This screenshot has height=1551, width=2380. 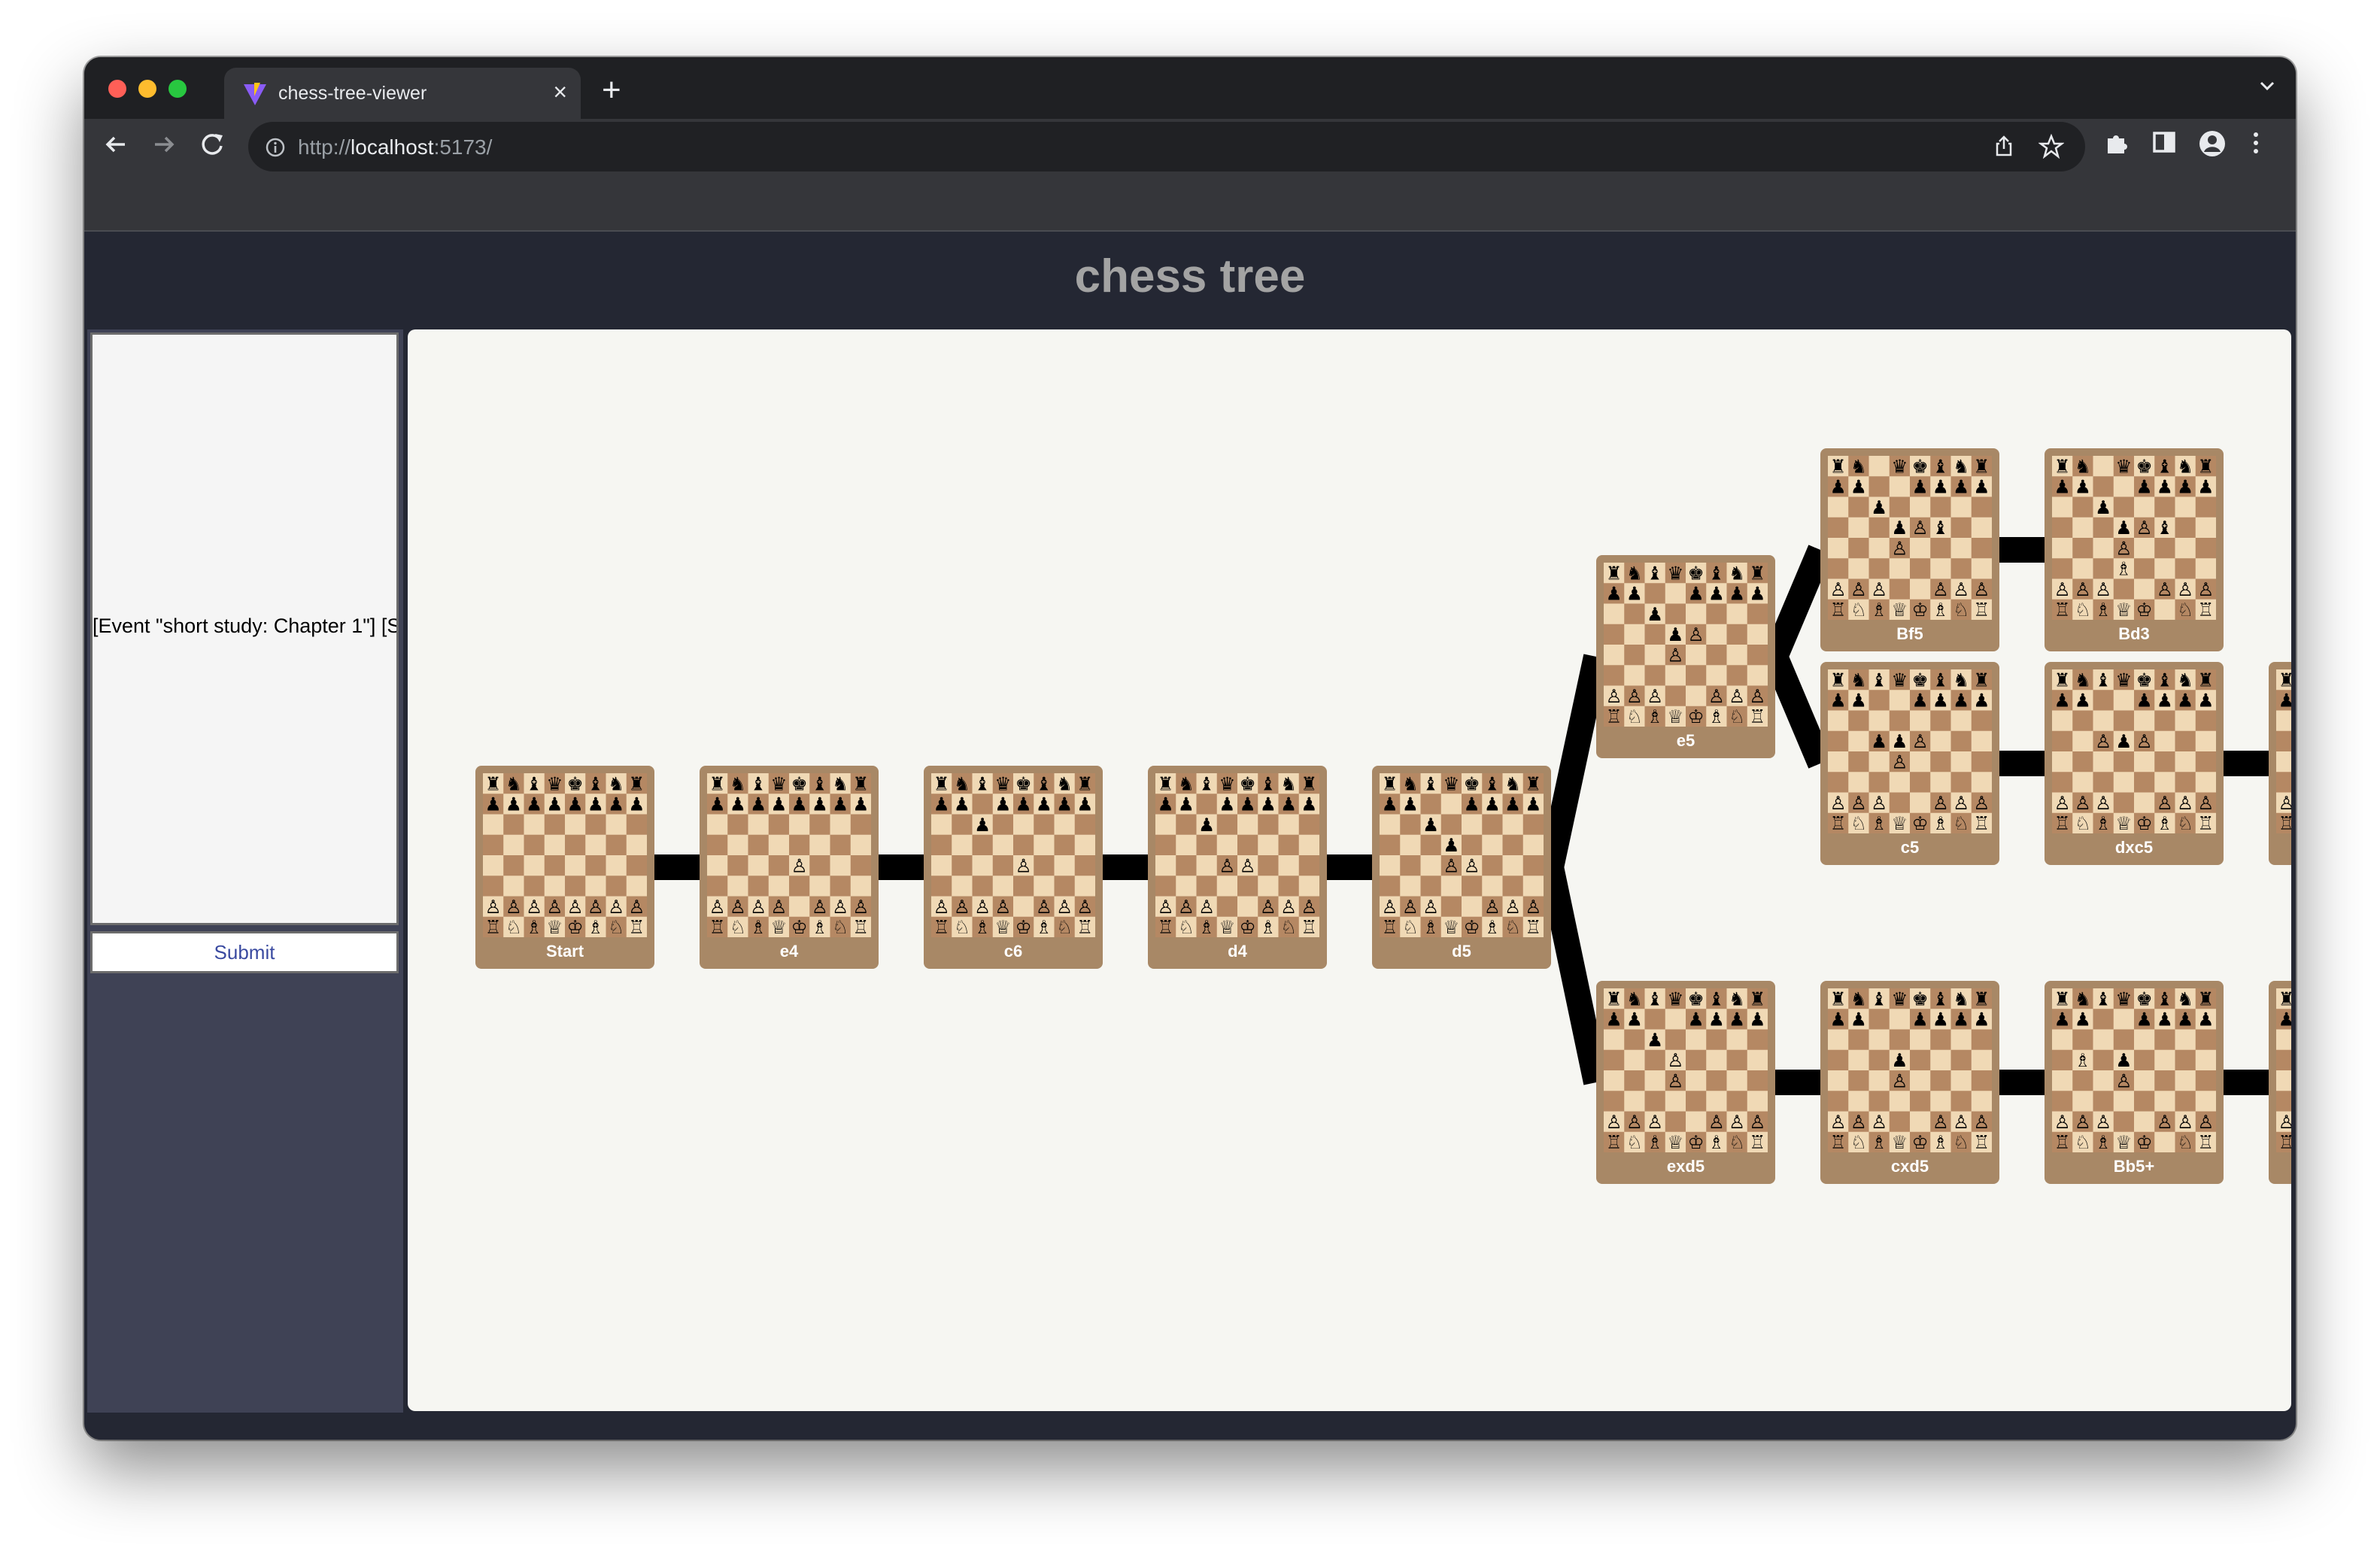 What do you see at coordinates (1797, 604) in the screenshot?
I see `tree-edge` at bounding box center [1797, 604].